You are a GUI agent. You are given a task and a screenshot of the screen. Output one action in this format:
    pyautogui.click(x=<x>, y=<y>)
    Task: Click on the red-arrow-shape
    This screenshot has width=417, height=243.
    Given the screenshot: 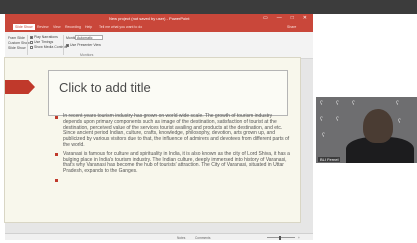 What is the action you would take?
    pyautogui.click(x=20, y=87)
    